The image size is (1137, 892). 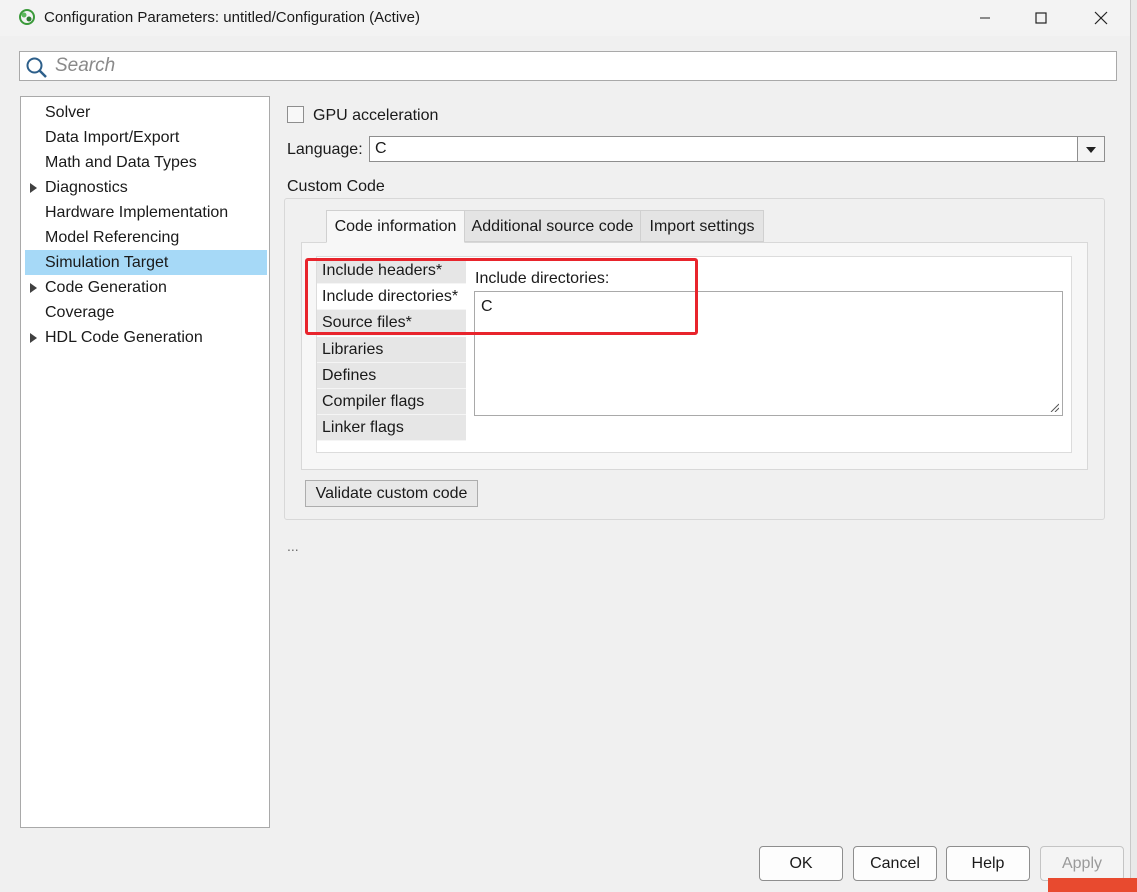 I want to click on tree-item-hardware-implementation: Hardware Implementation, so click(x=146, y=212).